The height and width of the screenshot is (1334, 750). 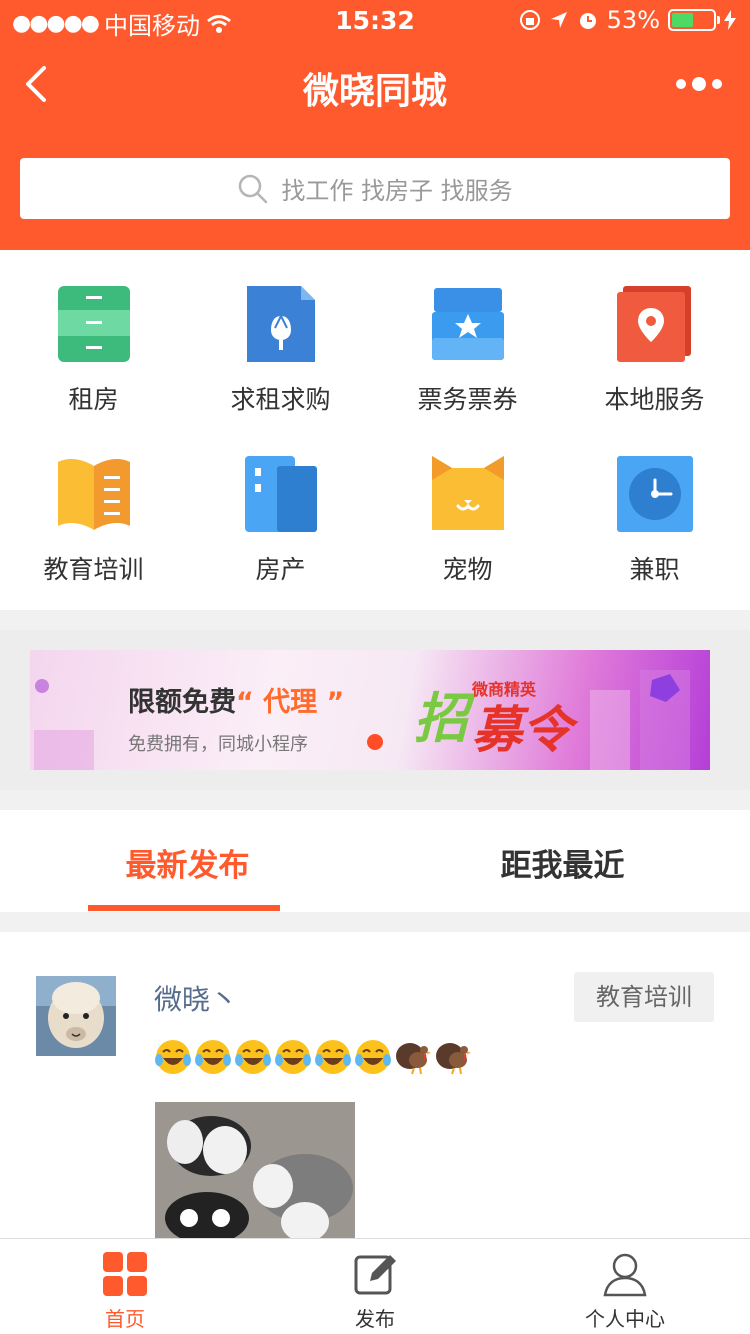 What do you see at coordinates (187, 862) in the screenshot?
I see `tab-latest: 最新发布` at bounding box center [187, 862].